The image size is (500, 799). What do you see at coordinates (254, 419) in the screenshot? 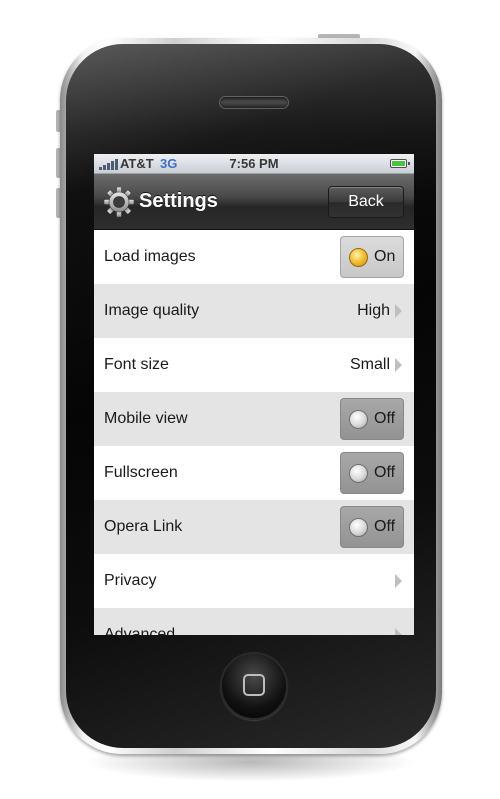
I see `setting-row-mobile-view: Mobile view Off` at bounding box center [254, 419].